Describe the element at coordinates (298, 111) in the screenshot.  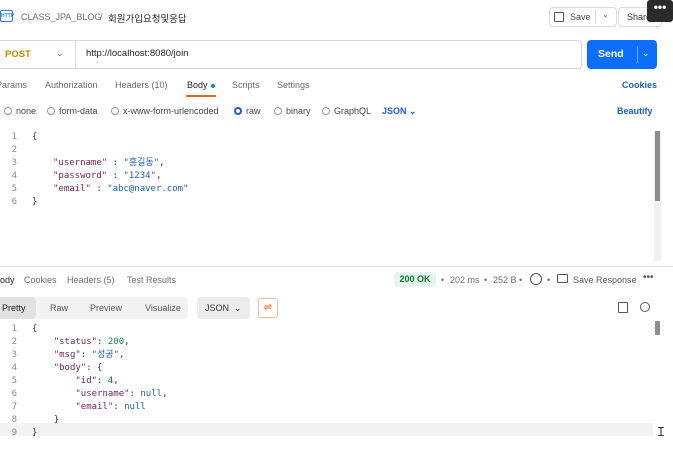
I see `radio-label: binary` at that location.